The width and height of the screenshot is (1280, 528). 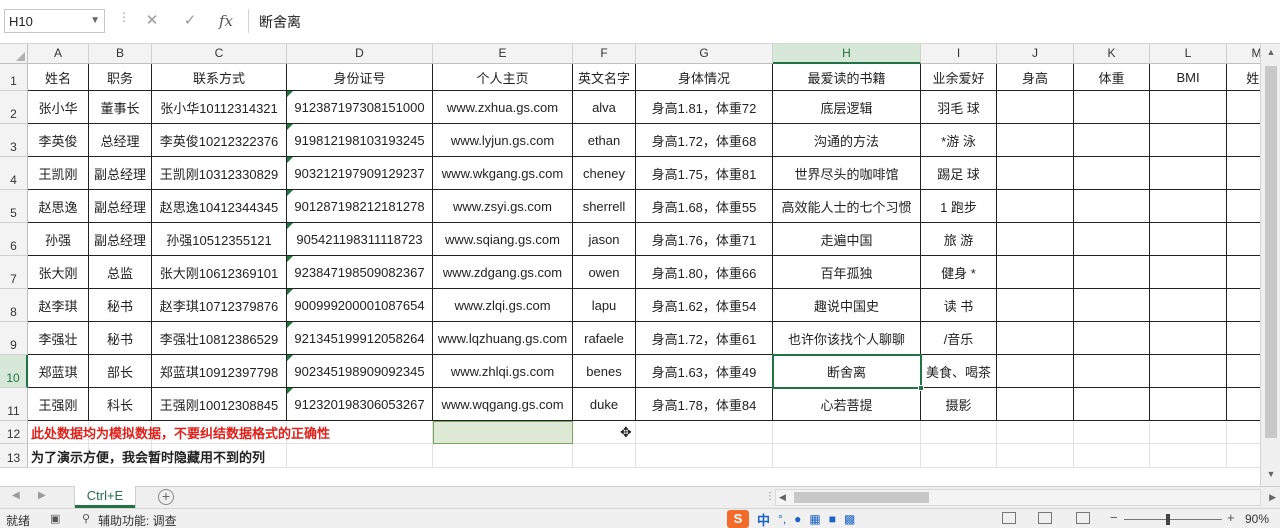 I want to click on table-cell: jason, so click(x=604, y=239).